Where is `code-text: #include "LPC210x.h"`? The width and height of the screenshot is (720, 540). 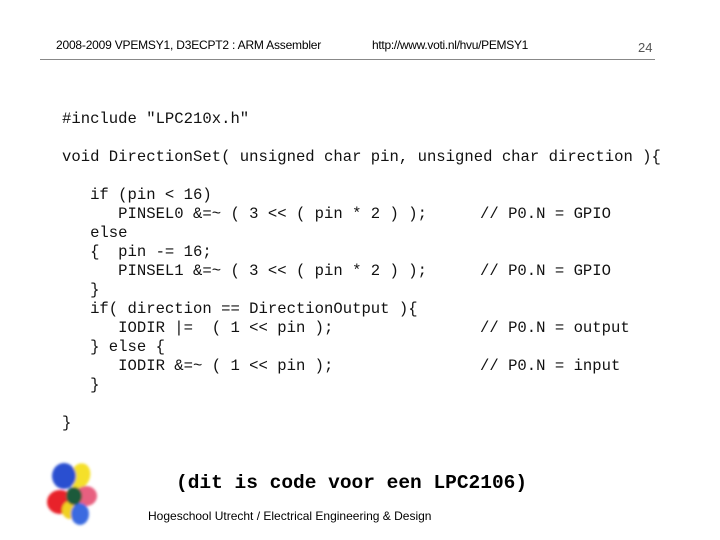 code-text: #include "LPC210x.h" is located at coordinates (156, 119).